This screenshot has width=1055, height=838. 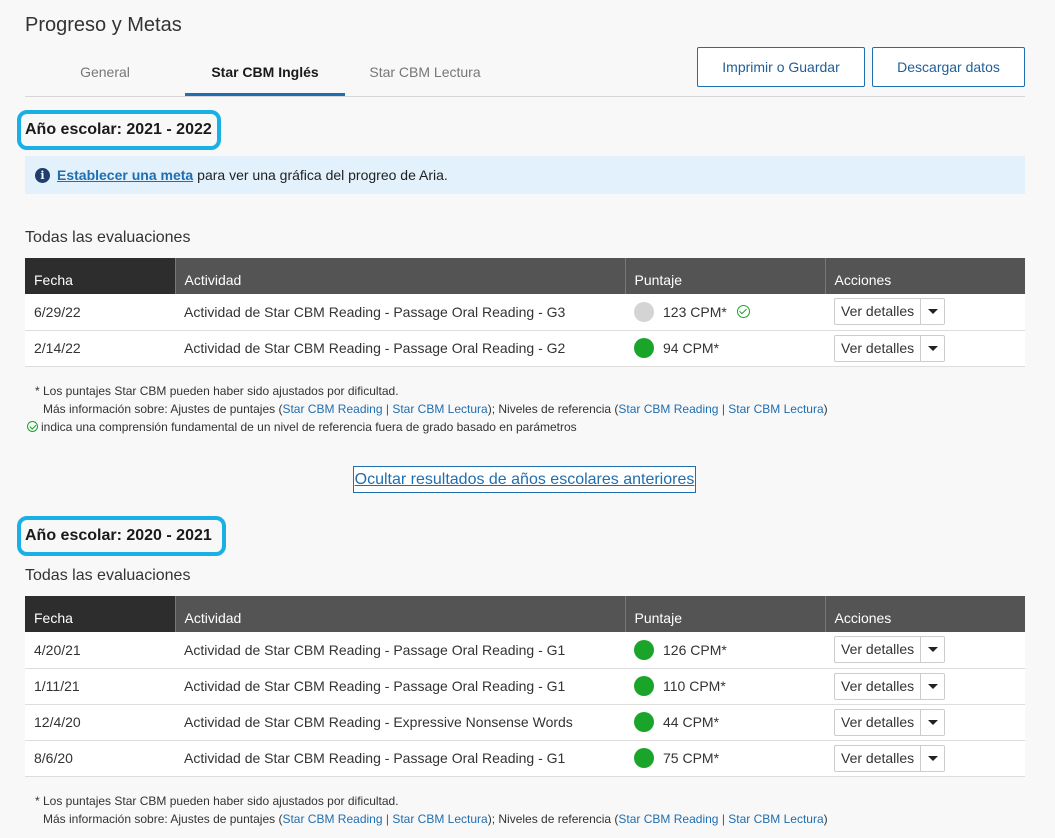 I want to click on score-value: 110 CPM*, so click(x=694, y=686).